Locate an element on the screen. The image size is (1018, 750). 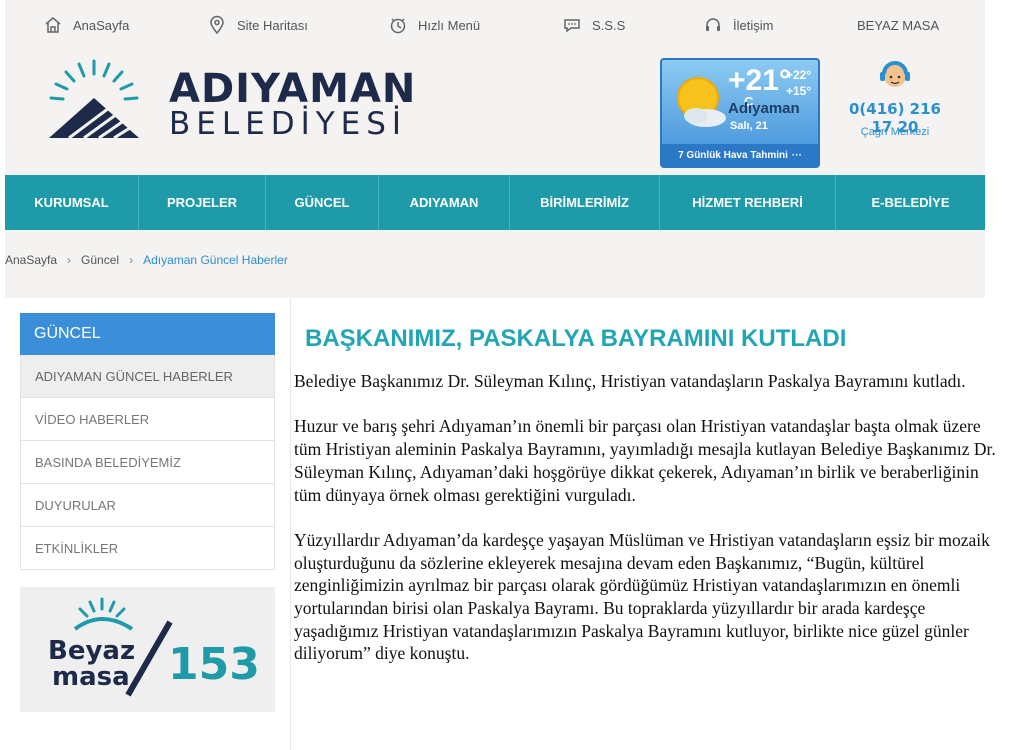
sidebar-item-video-haberler: VİDEO HABERLER is located at coordinates (147, 419).